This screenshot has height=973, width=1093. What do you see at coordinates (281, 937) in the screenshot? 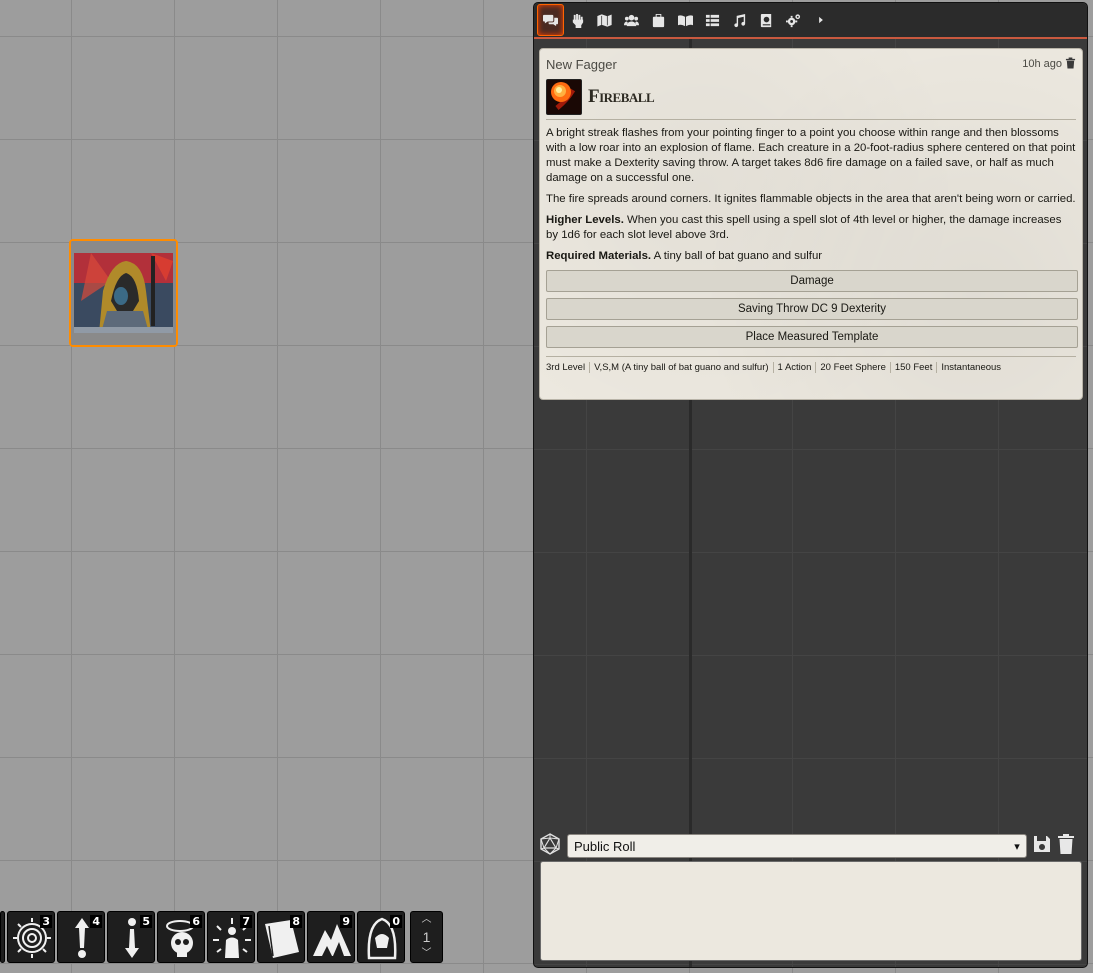
I see `macro-slot: 8` at bounding box center [281, 937].